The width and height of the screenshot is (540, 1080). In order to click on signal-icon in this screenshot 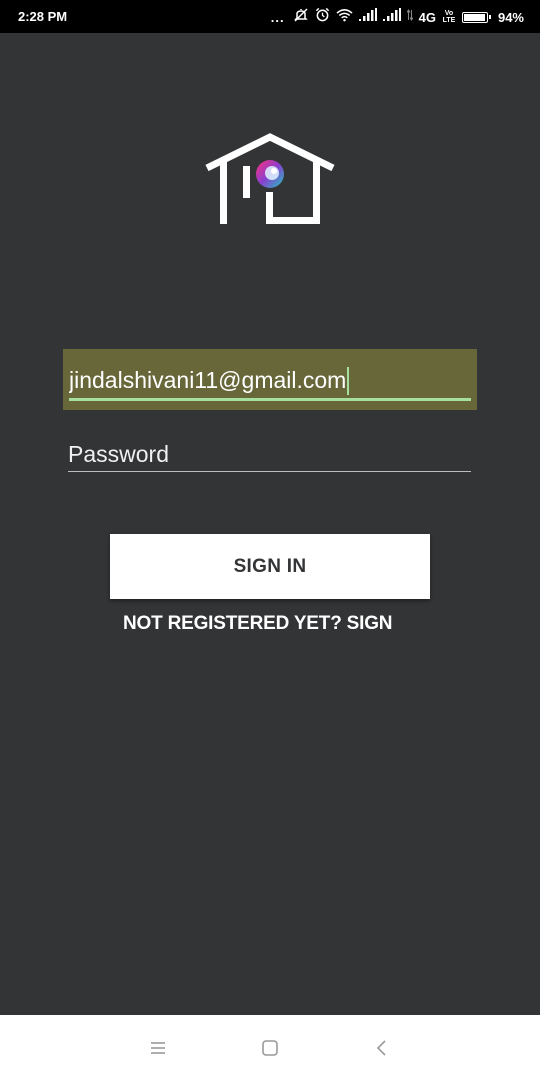, I will do `click(367, 17)`.